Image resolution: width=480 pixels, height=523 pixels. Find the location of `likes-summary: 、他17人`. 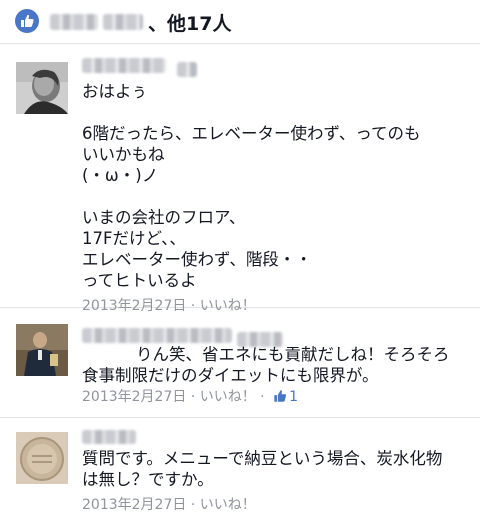

likes-summary: 、他17人 is located at coordinates (240, 22).